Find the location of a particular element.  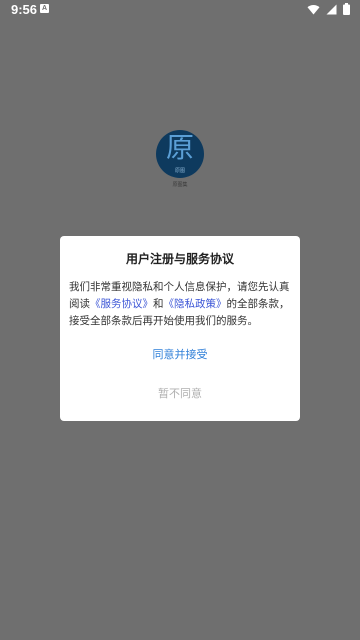

logo-caption: 原图集 is located at coordinates (180, 185).